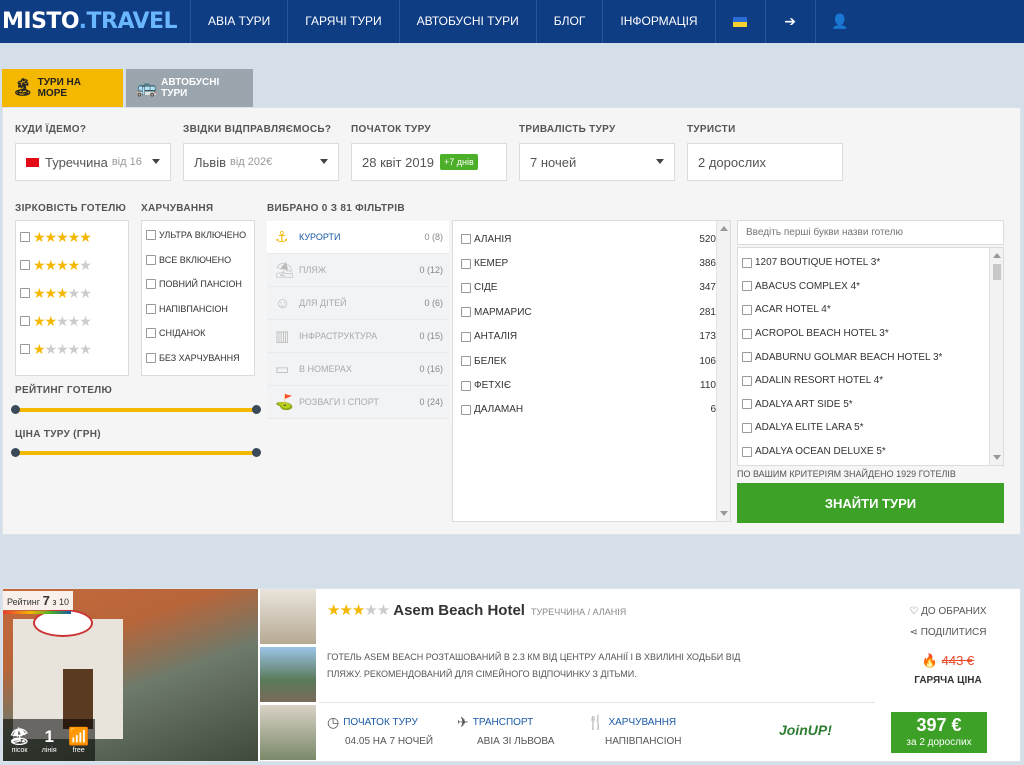  I want to click on hotel-option: 1207 BOUTIQUE HOTEL 3*, so click(870, 263).